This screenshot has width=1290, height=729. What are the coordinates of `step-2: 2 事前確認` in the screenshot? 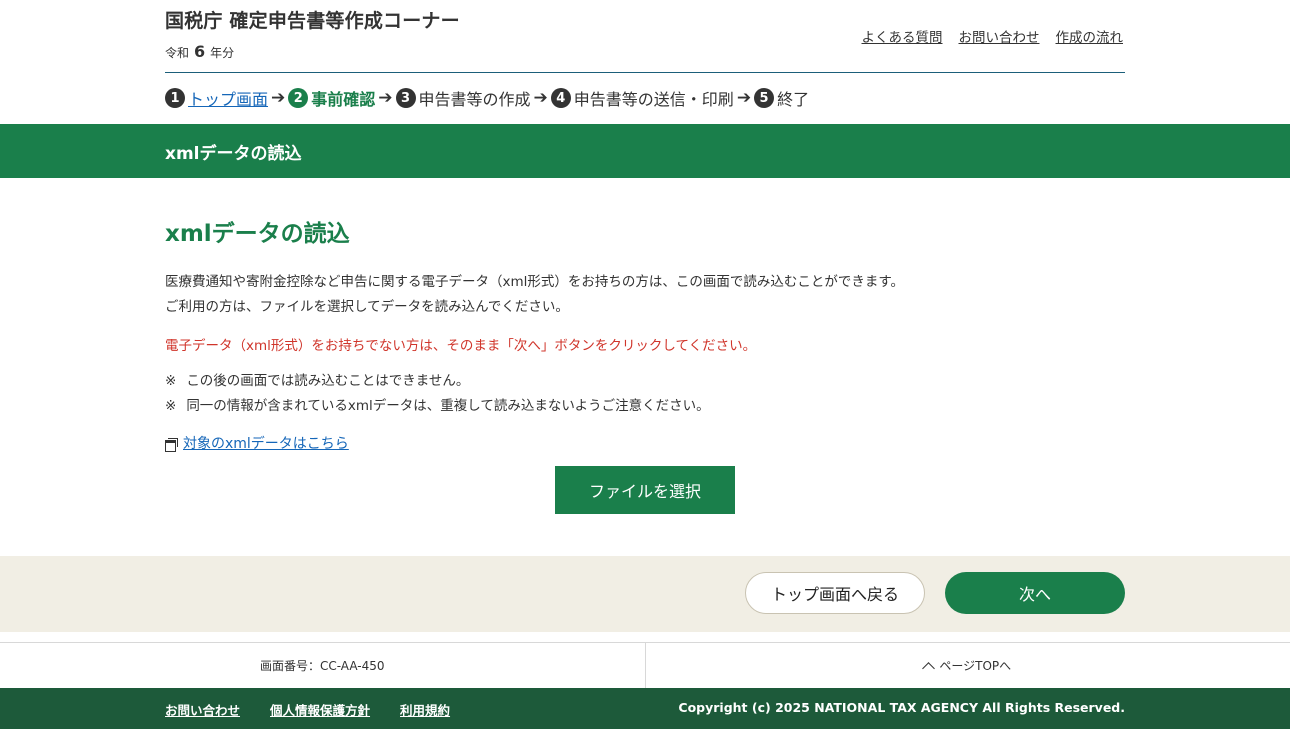 It's located at (331, 98).